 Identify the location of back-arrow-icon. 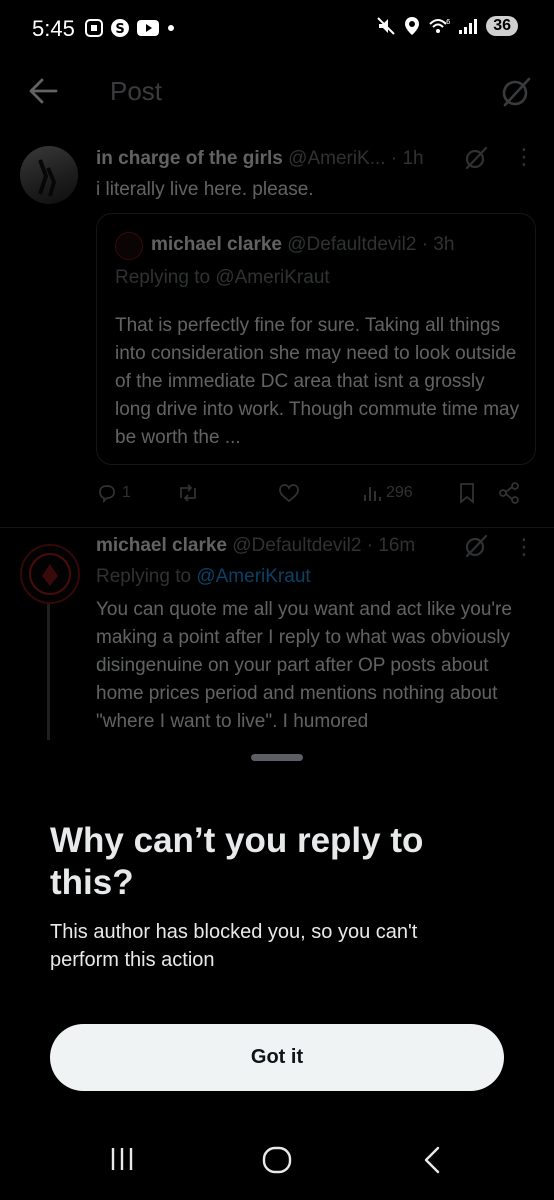
(43, 91).